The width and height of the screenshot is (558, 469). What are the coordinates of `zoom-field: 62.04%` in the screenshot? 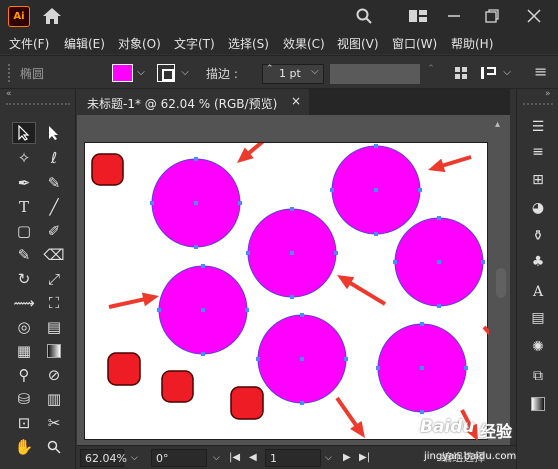 It's located at (103, 458).